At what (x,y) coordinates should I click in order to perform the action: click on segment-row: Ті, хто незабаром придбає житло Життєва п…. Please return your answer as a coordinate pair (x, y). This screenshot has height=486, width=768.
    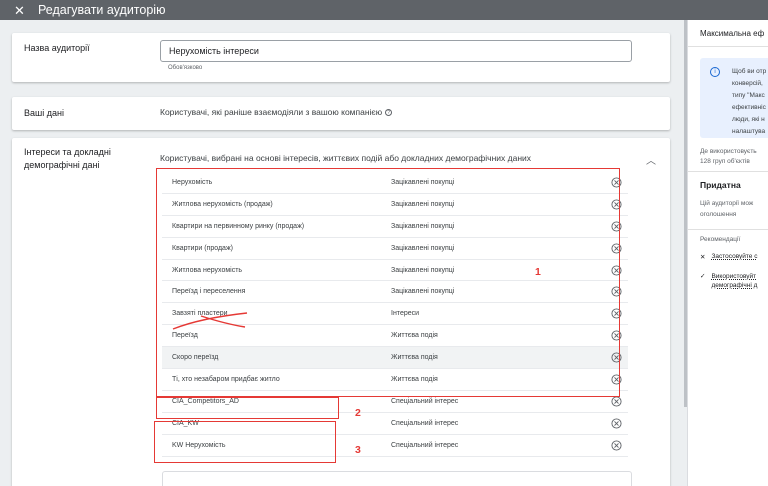
    Looking at the image, I should click on (395, 380).